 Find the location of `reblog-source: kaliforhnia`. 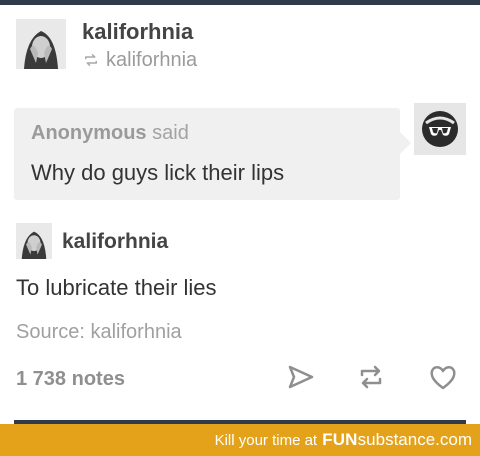

reblog-source: kaliforhnia is located at coordinates (139, 60).